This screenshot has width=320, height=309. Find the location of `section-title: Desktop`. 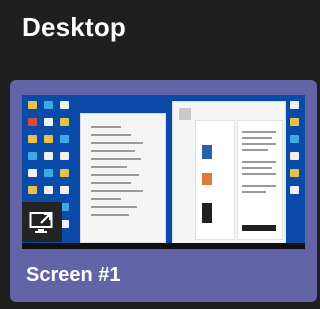

section-title: Desktop is located at coordinates (74, 27).